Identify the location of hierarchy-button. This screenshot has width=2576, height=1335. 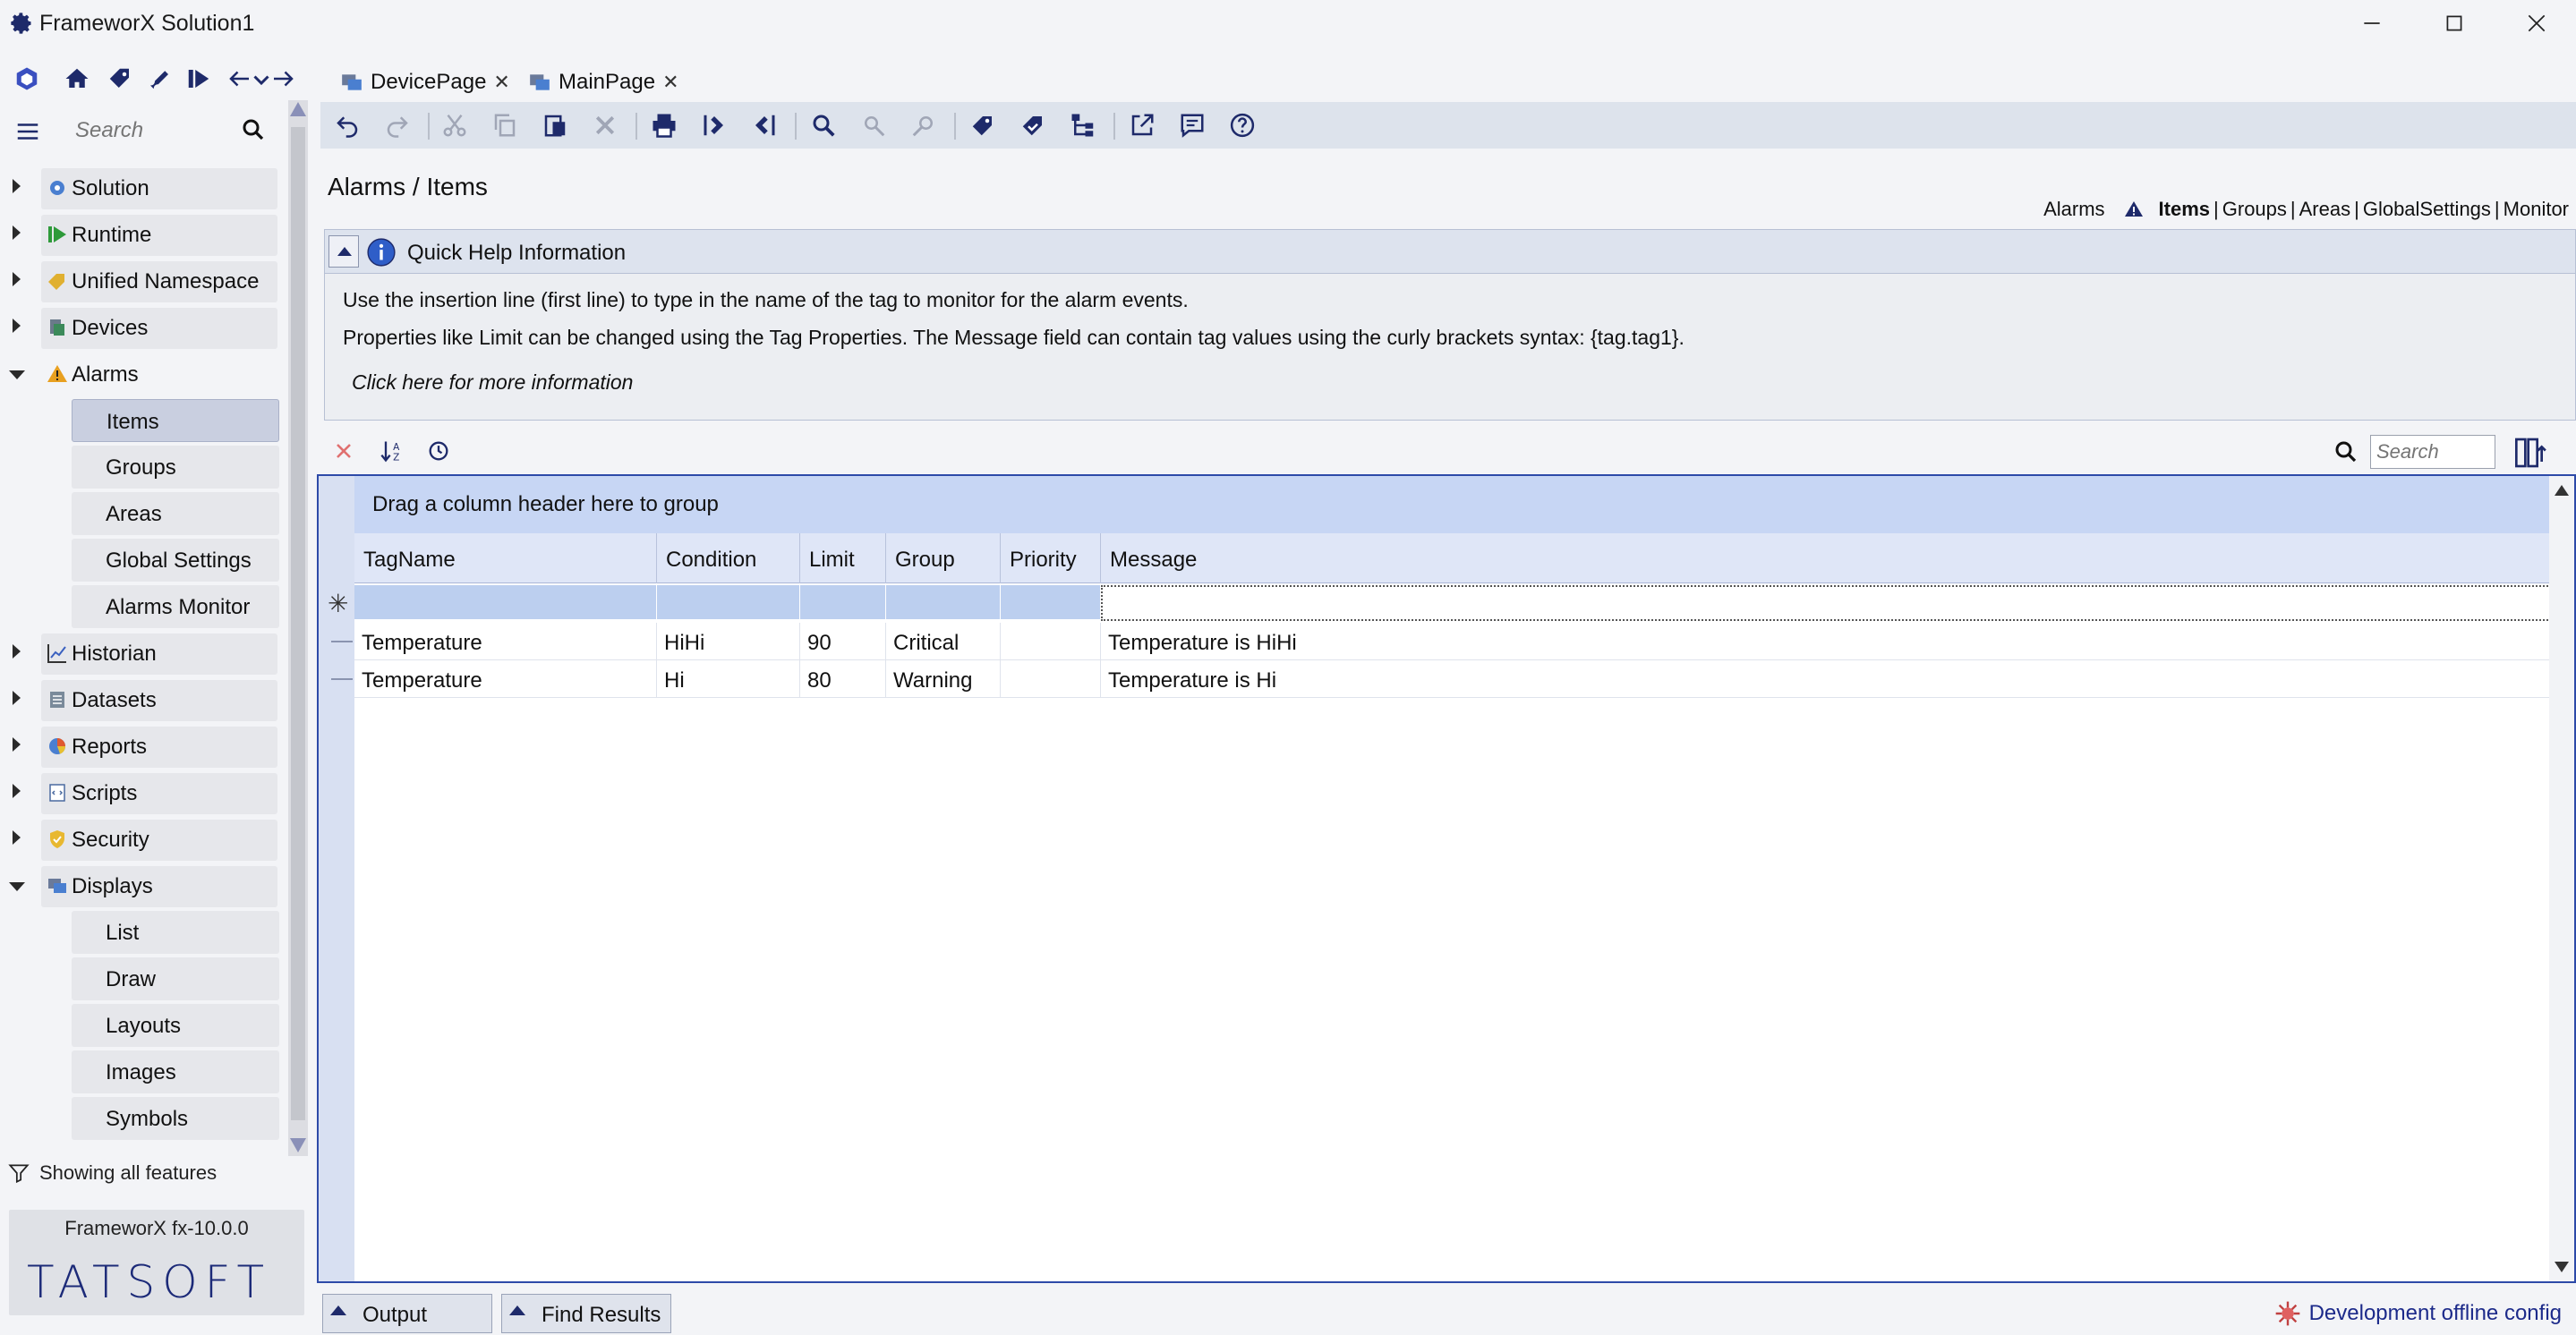
(1083, 125).